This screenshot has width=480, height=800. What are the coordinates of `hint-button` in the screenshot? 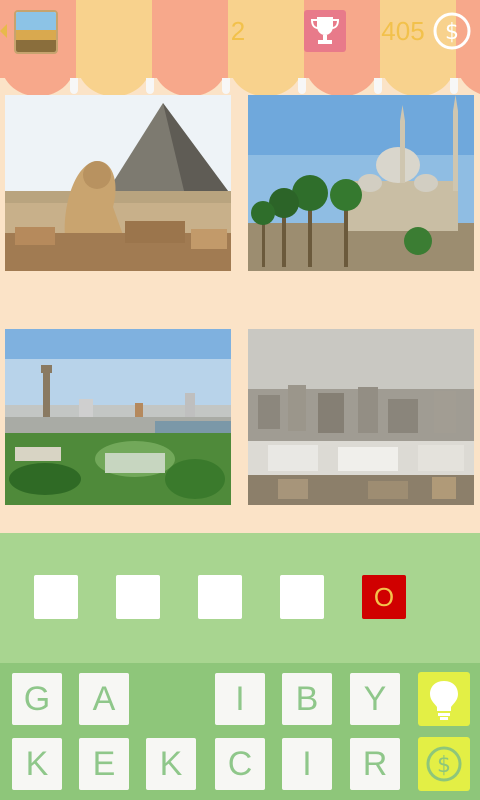 It's located at (444, 699).